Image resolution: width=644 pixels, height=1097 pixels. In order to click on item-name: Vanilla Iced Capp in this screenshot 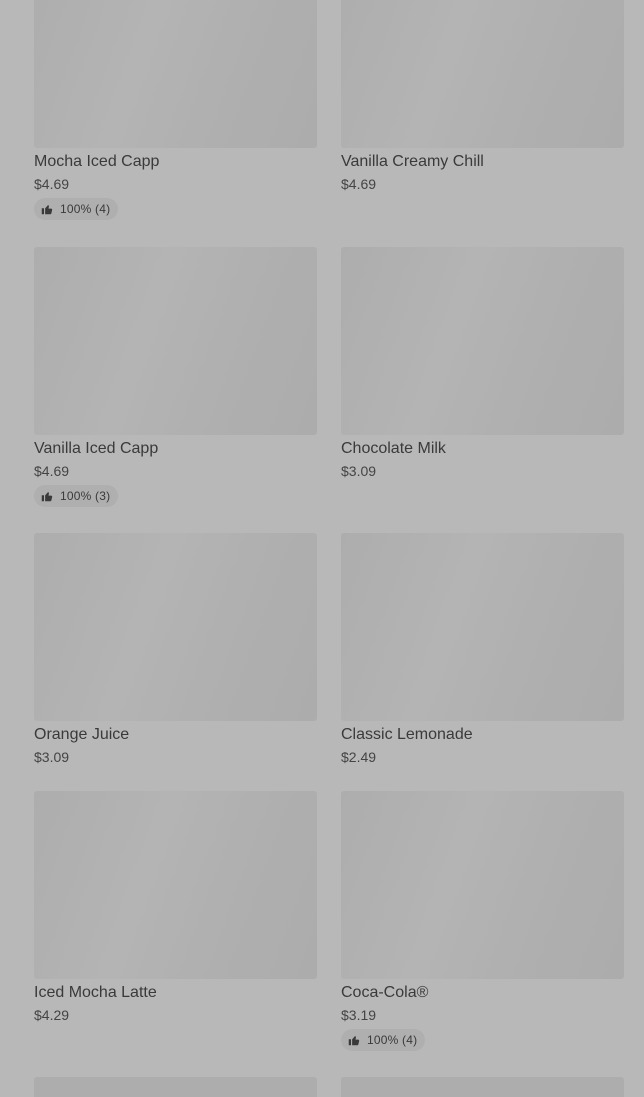, I will do `click(96, 448)`.